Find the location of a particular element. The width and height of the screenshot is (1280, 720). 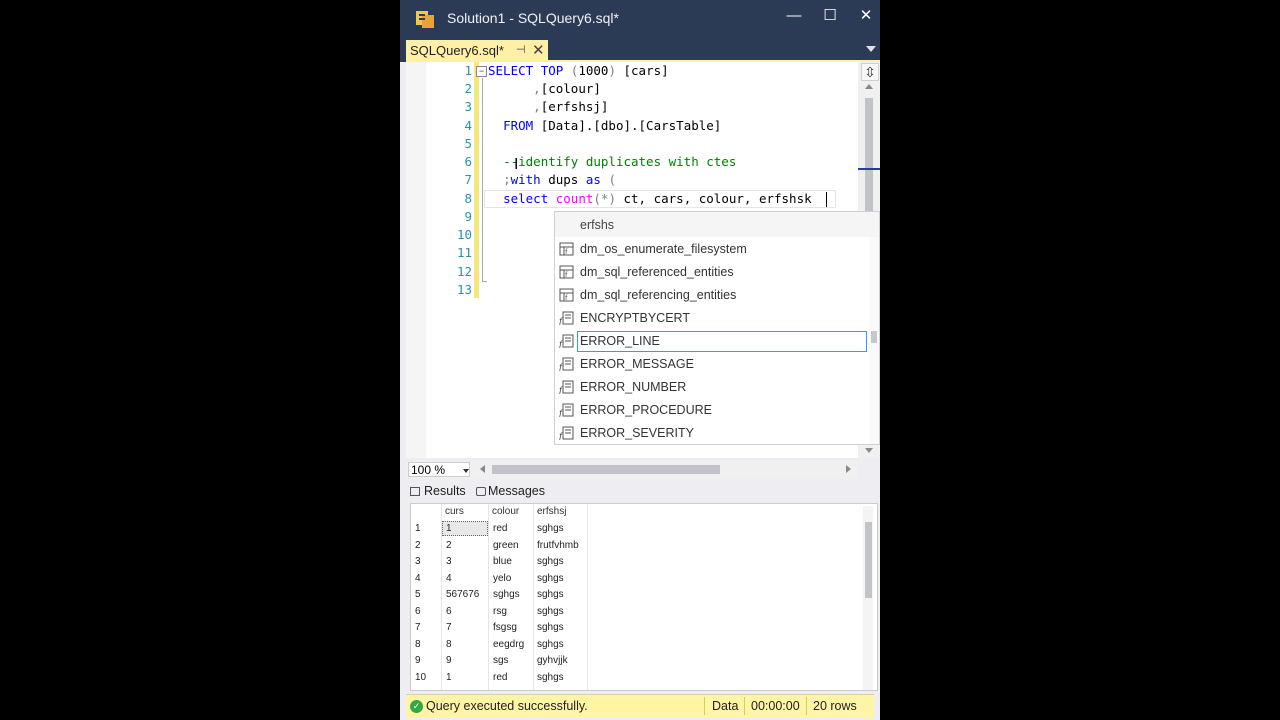

zoom-value: 100 % is located at coordinates (428, 470).